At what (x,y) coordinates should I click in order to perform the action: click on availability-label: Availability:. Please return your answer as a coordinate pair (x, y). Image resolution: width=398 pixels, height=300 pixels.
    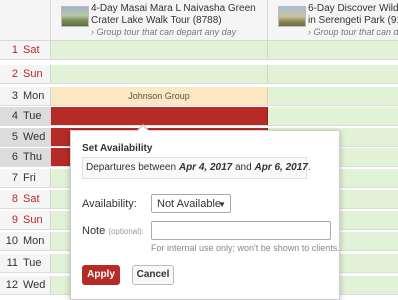
    Looking at the image, I should click on (109, 204).